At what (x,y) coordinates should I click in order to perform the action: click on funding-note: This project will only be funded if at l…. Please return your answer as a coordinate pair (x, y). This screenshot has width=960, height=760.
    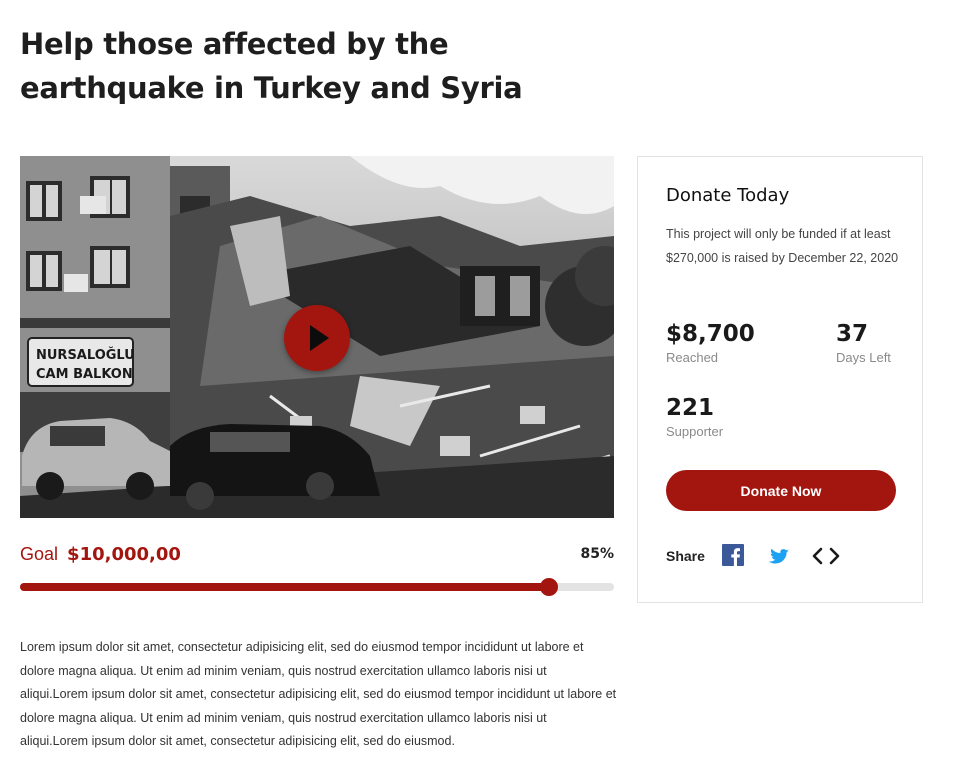
    Looking at the image, I should click on (782, 246).